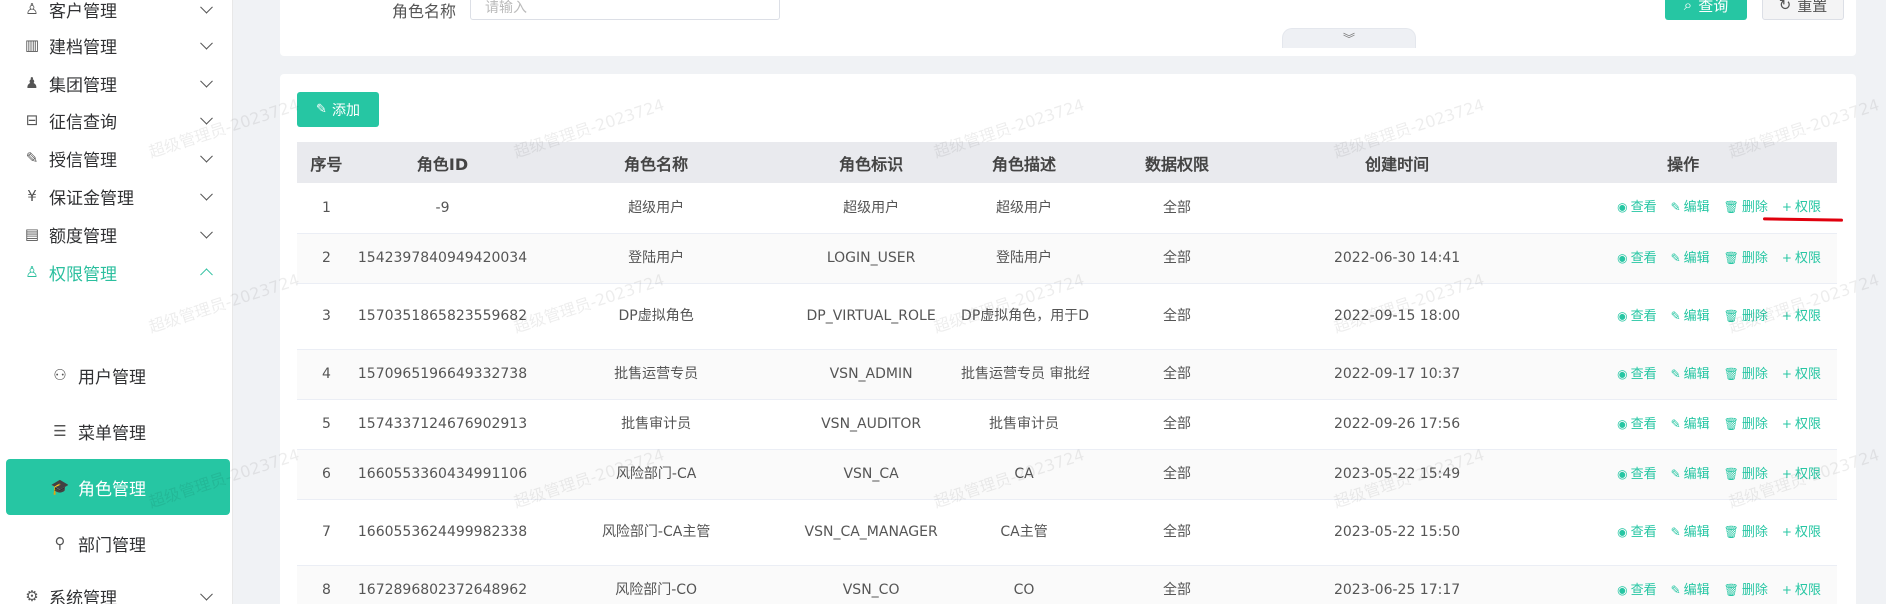 The image size is (1886, 604). I want to click on sidebar-subitem-department: ⚲ 部门管理, so click(116, 543).